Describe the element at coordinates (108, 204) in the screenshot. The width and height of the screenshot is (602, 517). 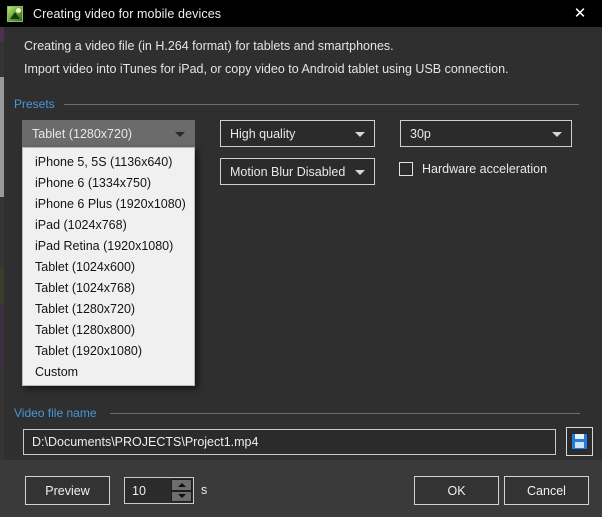
I see `list-item: iPhone 6 Plus (1920x1080)` at that location.